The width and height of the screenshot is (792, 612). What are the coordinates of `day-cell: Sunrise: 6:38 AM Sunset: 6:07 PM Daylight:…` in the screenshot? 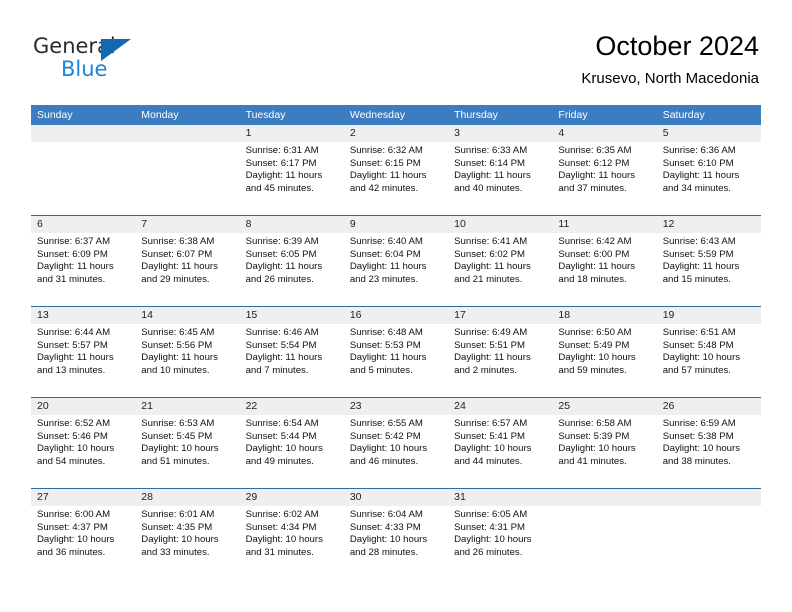 It's located at (187, 269).